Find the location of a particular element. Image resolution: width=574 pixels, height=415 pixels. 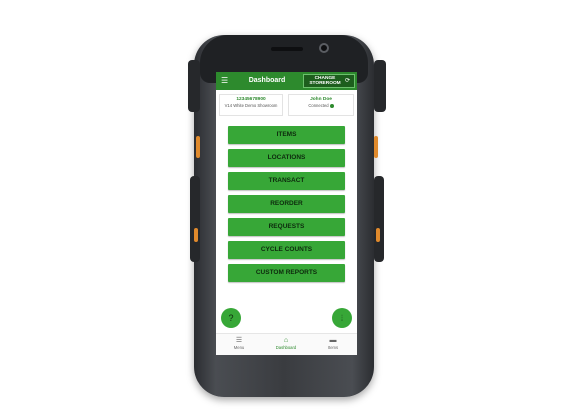

scan-button: ⦙ is located at coordinates (342, 318).